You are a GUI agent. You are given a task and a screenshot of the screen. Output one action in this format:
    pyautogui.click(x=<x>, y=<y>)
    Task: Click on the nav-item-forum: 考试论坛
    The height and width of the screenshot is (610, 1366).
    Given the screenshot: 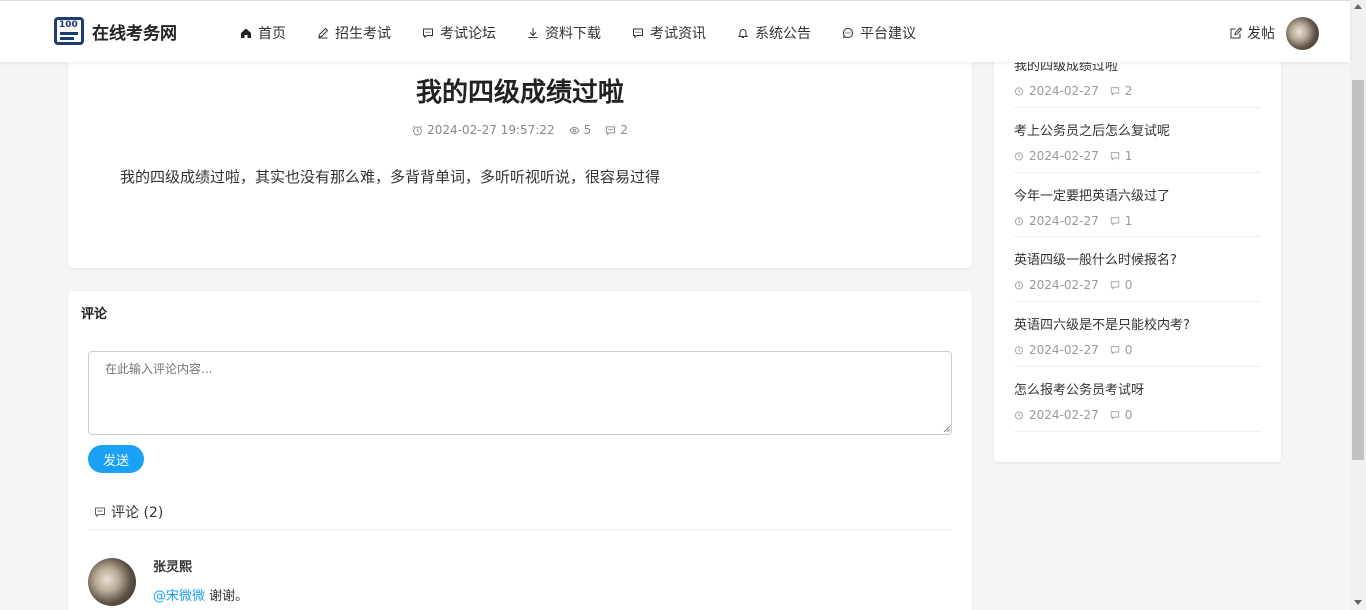 What is the action you would take?
    pyautogui.click(x=459, y=33)
    